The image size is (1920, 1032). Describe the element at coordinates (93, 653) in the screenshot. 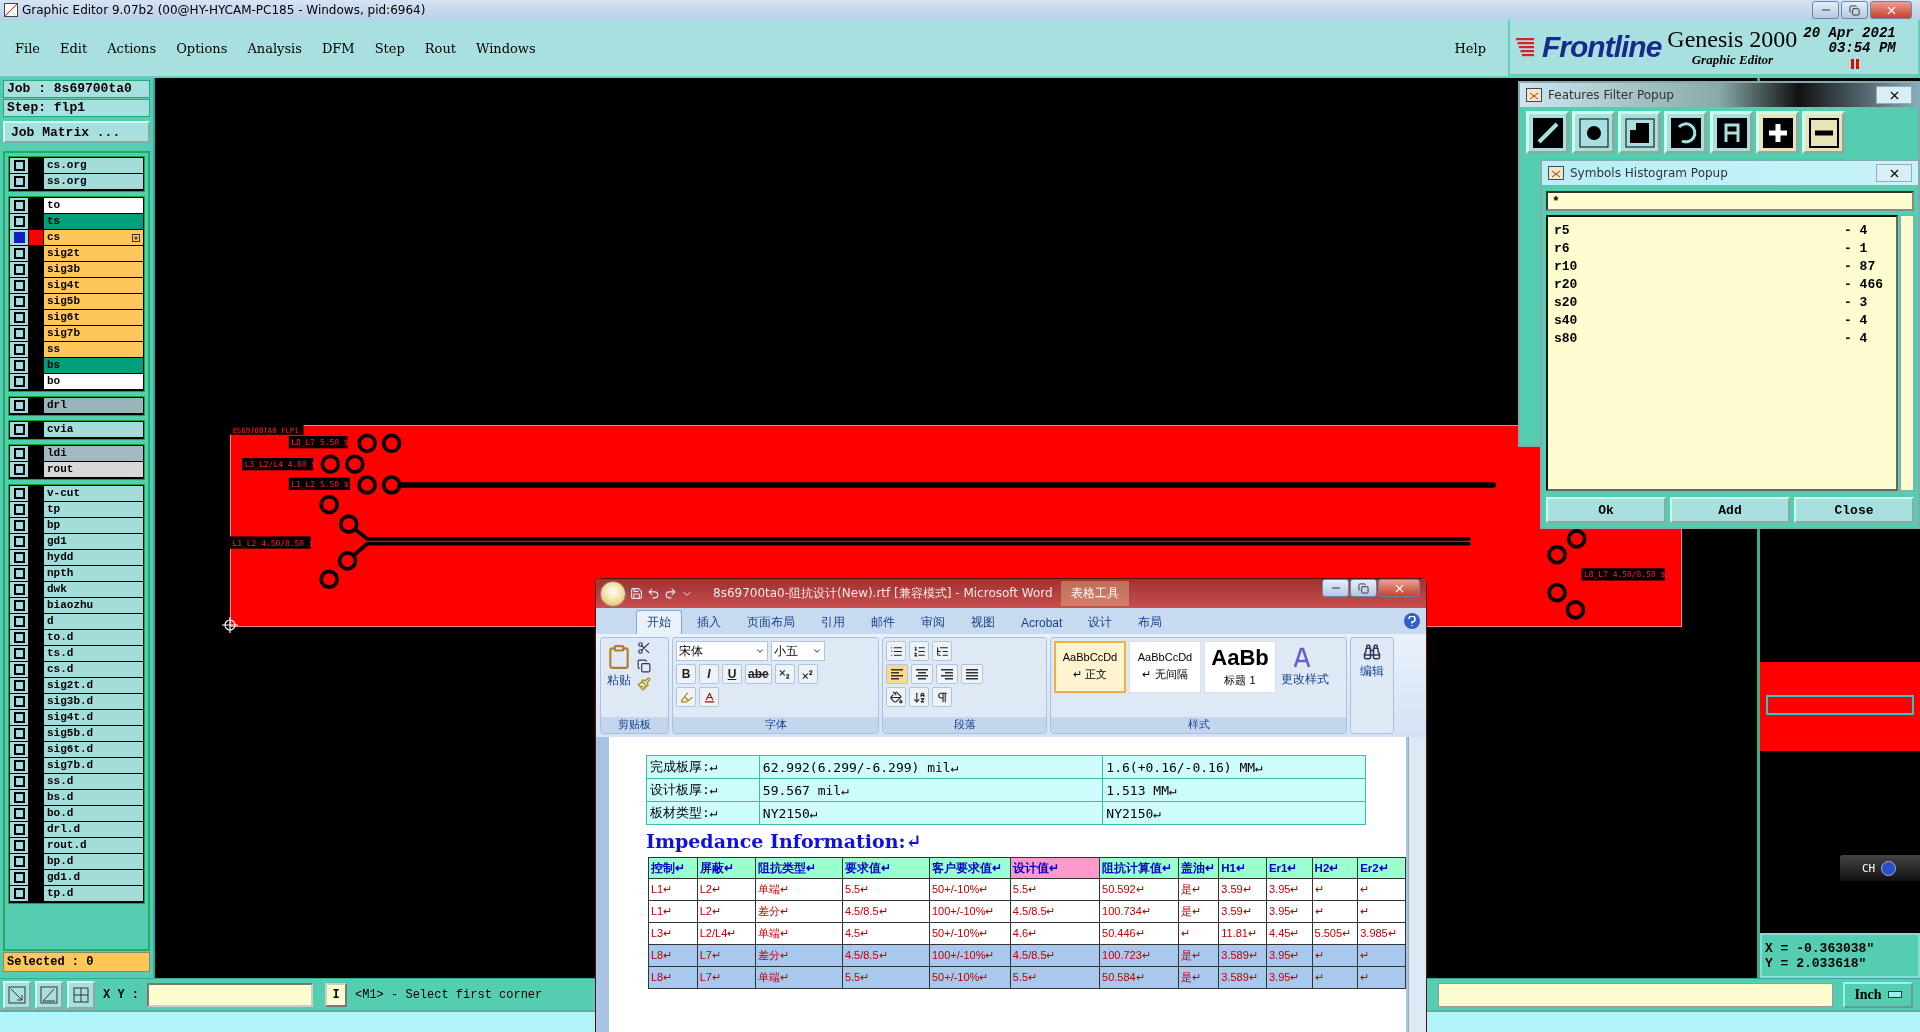

I see `layer-name: ts.d` at that location.